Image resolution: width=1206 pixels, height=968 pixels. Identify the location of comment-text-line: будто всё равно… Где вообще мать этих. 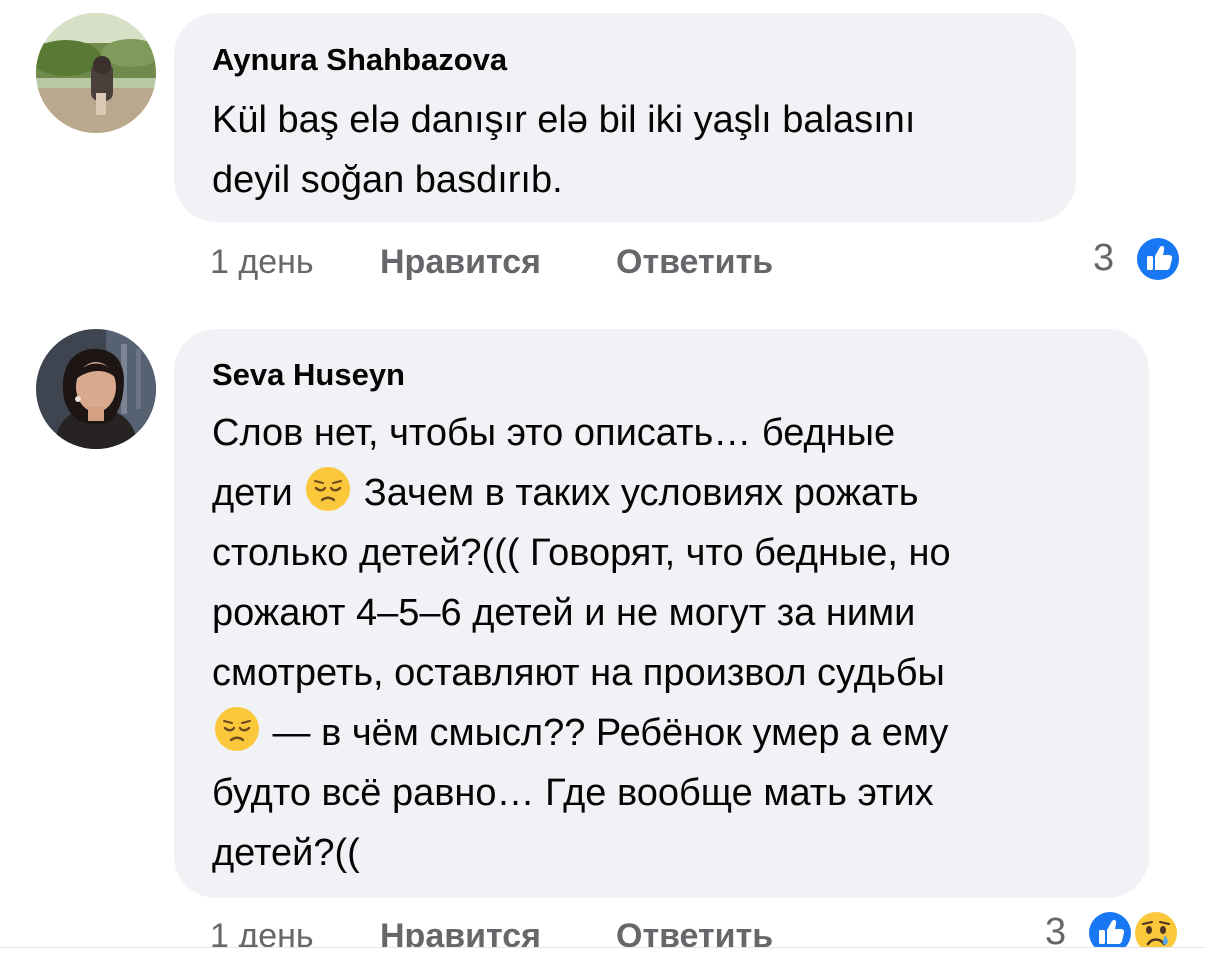
(573, 793).